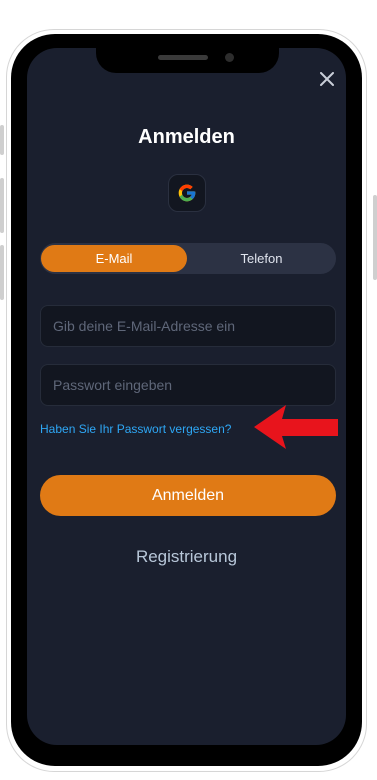 The image size is (377, 780). Describe the element at coordinates (375, 237) in the screenshot. I see `phone-power-button` at that location.